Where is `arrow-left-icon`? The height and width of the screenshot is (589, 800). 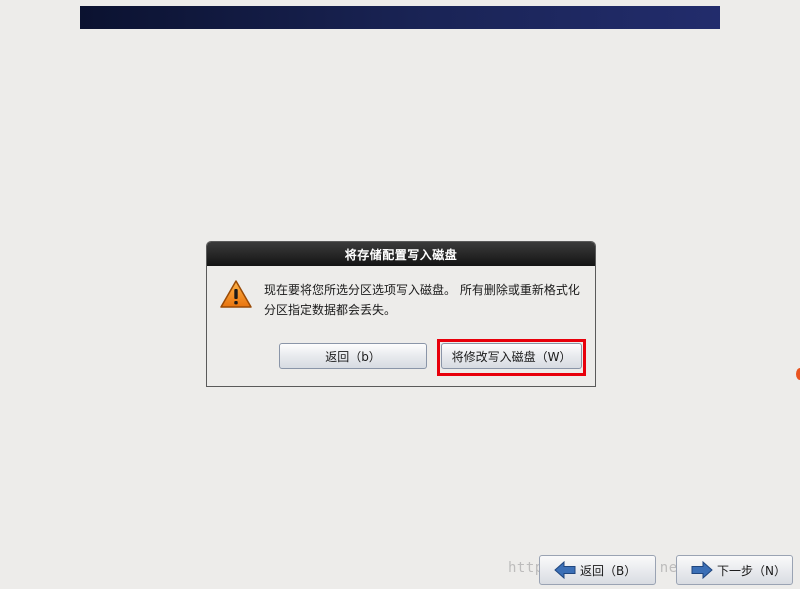 arrow-left-icon is located at coordinates (565, 570).